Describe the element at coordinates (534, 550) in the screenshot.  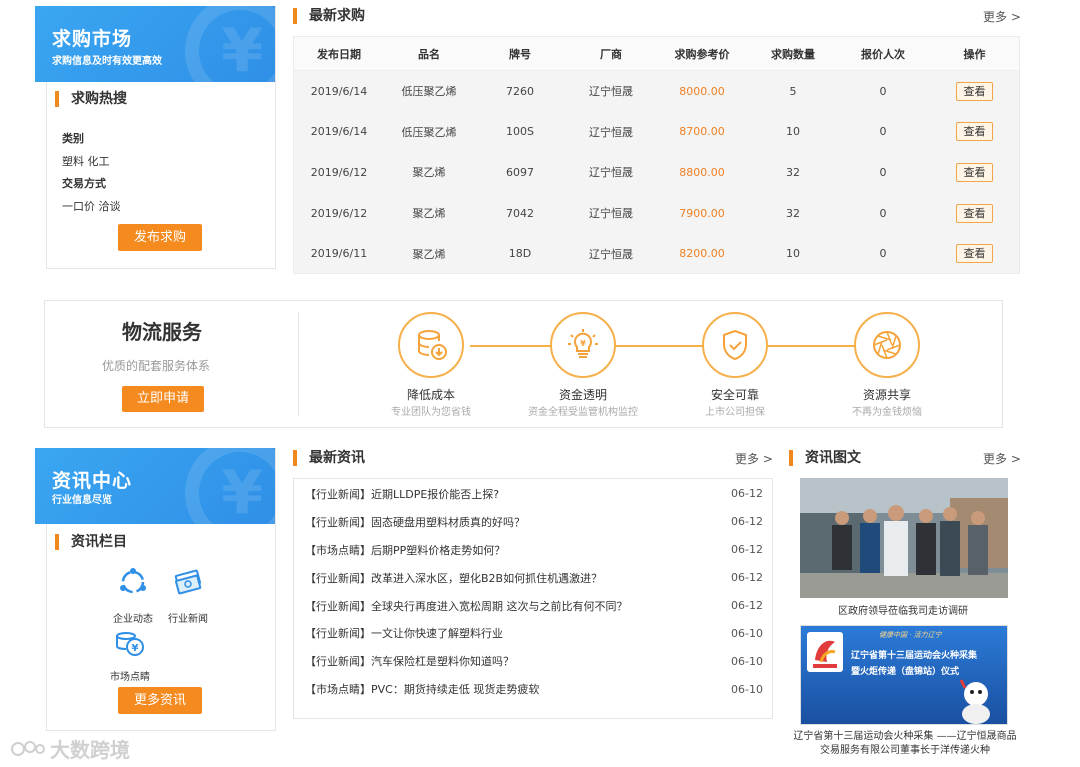
I see `news-item: 【市场点睛】后期PP塑料价格走势如何？ 06-12` at that location.